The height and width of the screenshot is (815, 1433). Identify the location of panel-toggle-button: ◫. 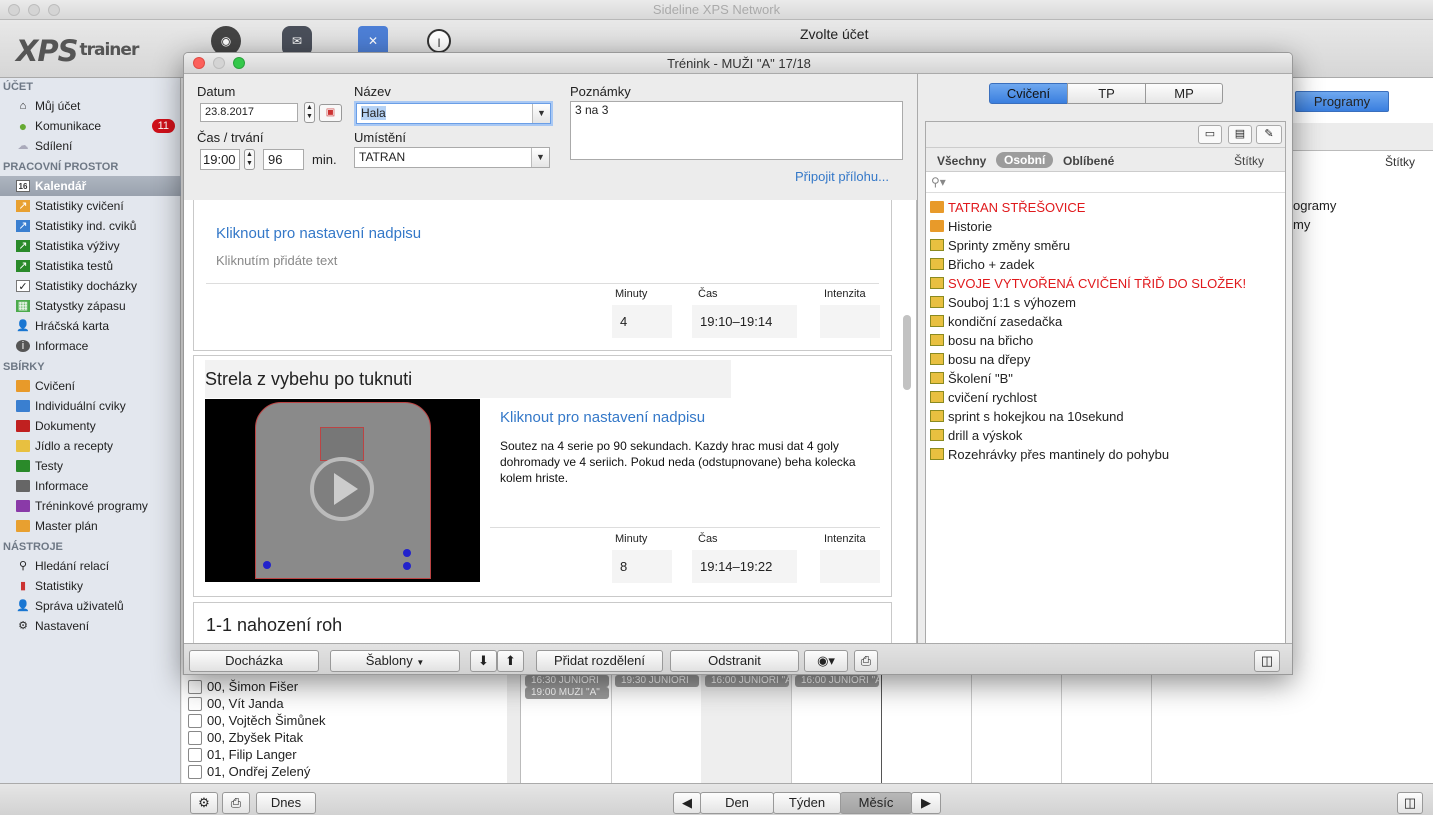
(1410, 803).